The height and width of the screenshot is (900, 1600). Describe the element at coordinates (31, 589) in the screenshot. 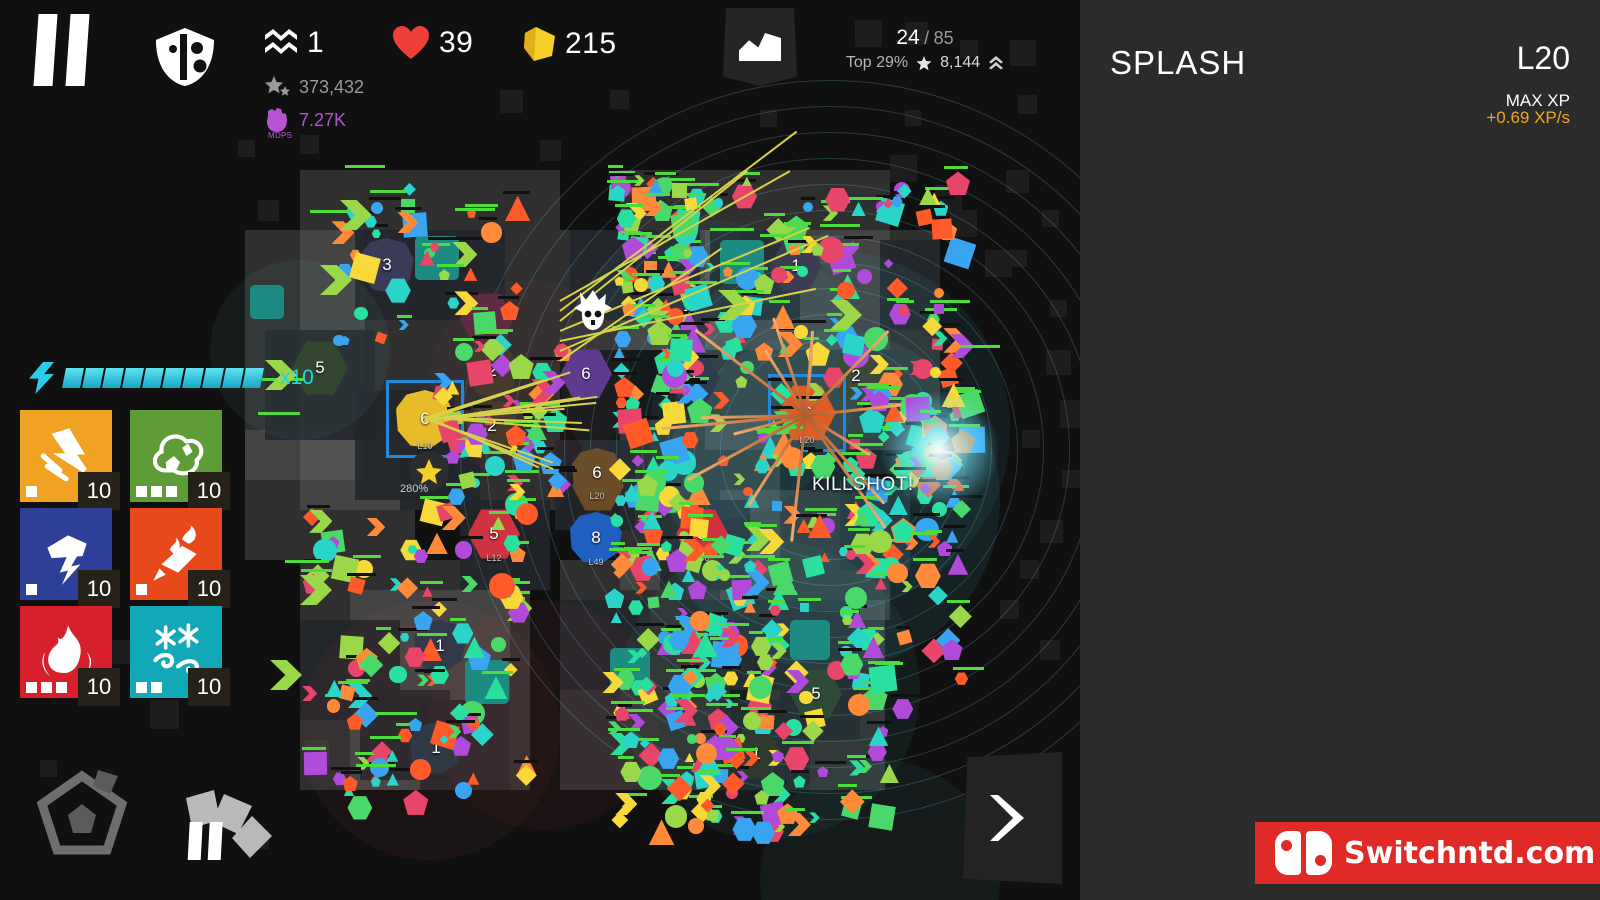

I see `powerup-pips` at that location.